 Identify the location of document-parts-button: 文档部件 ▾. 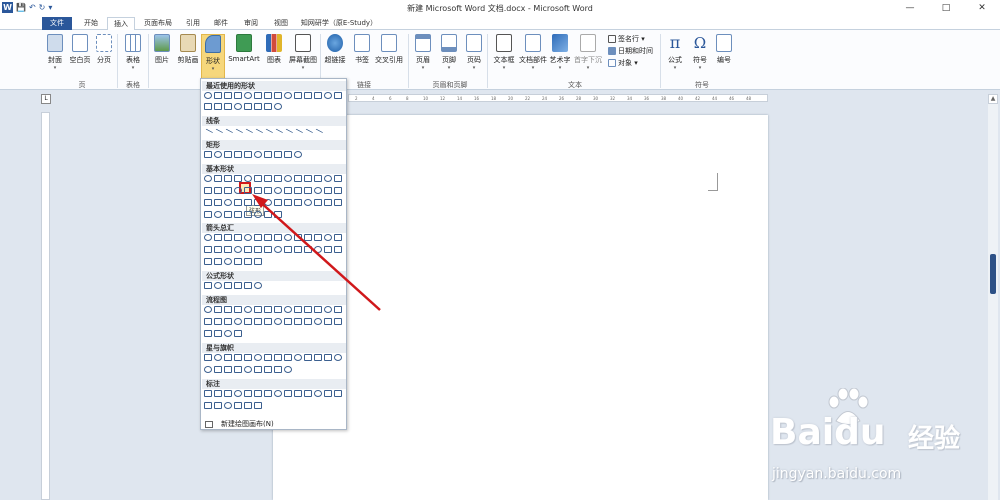
(533, 52).